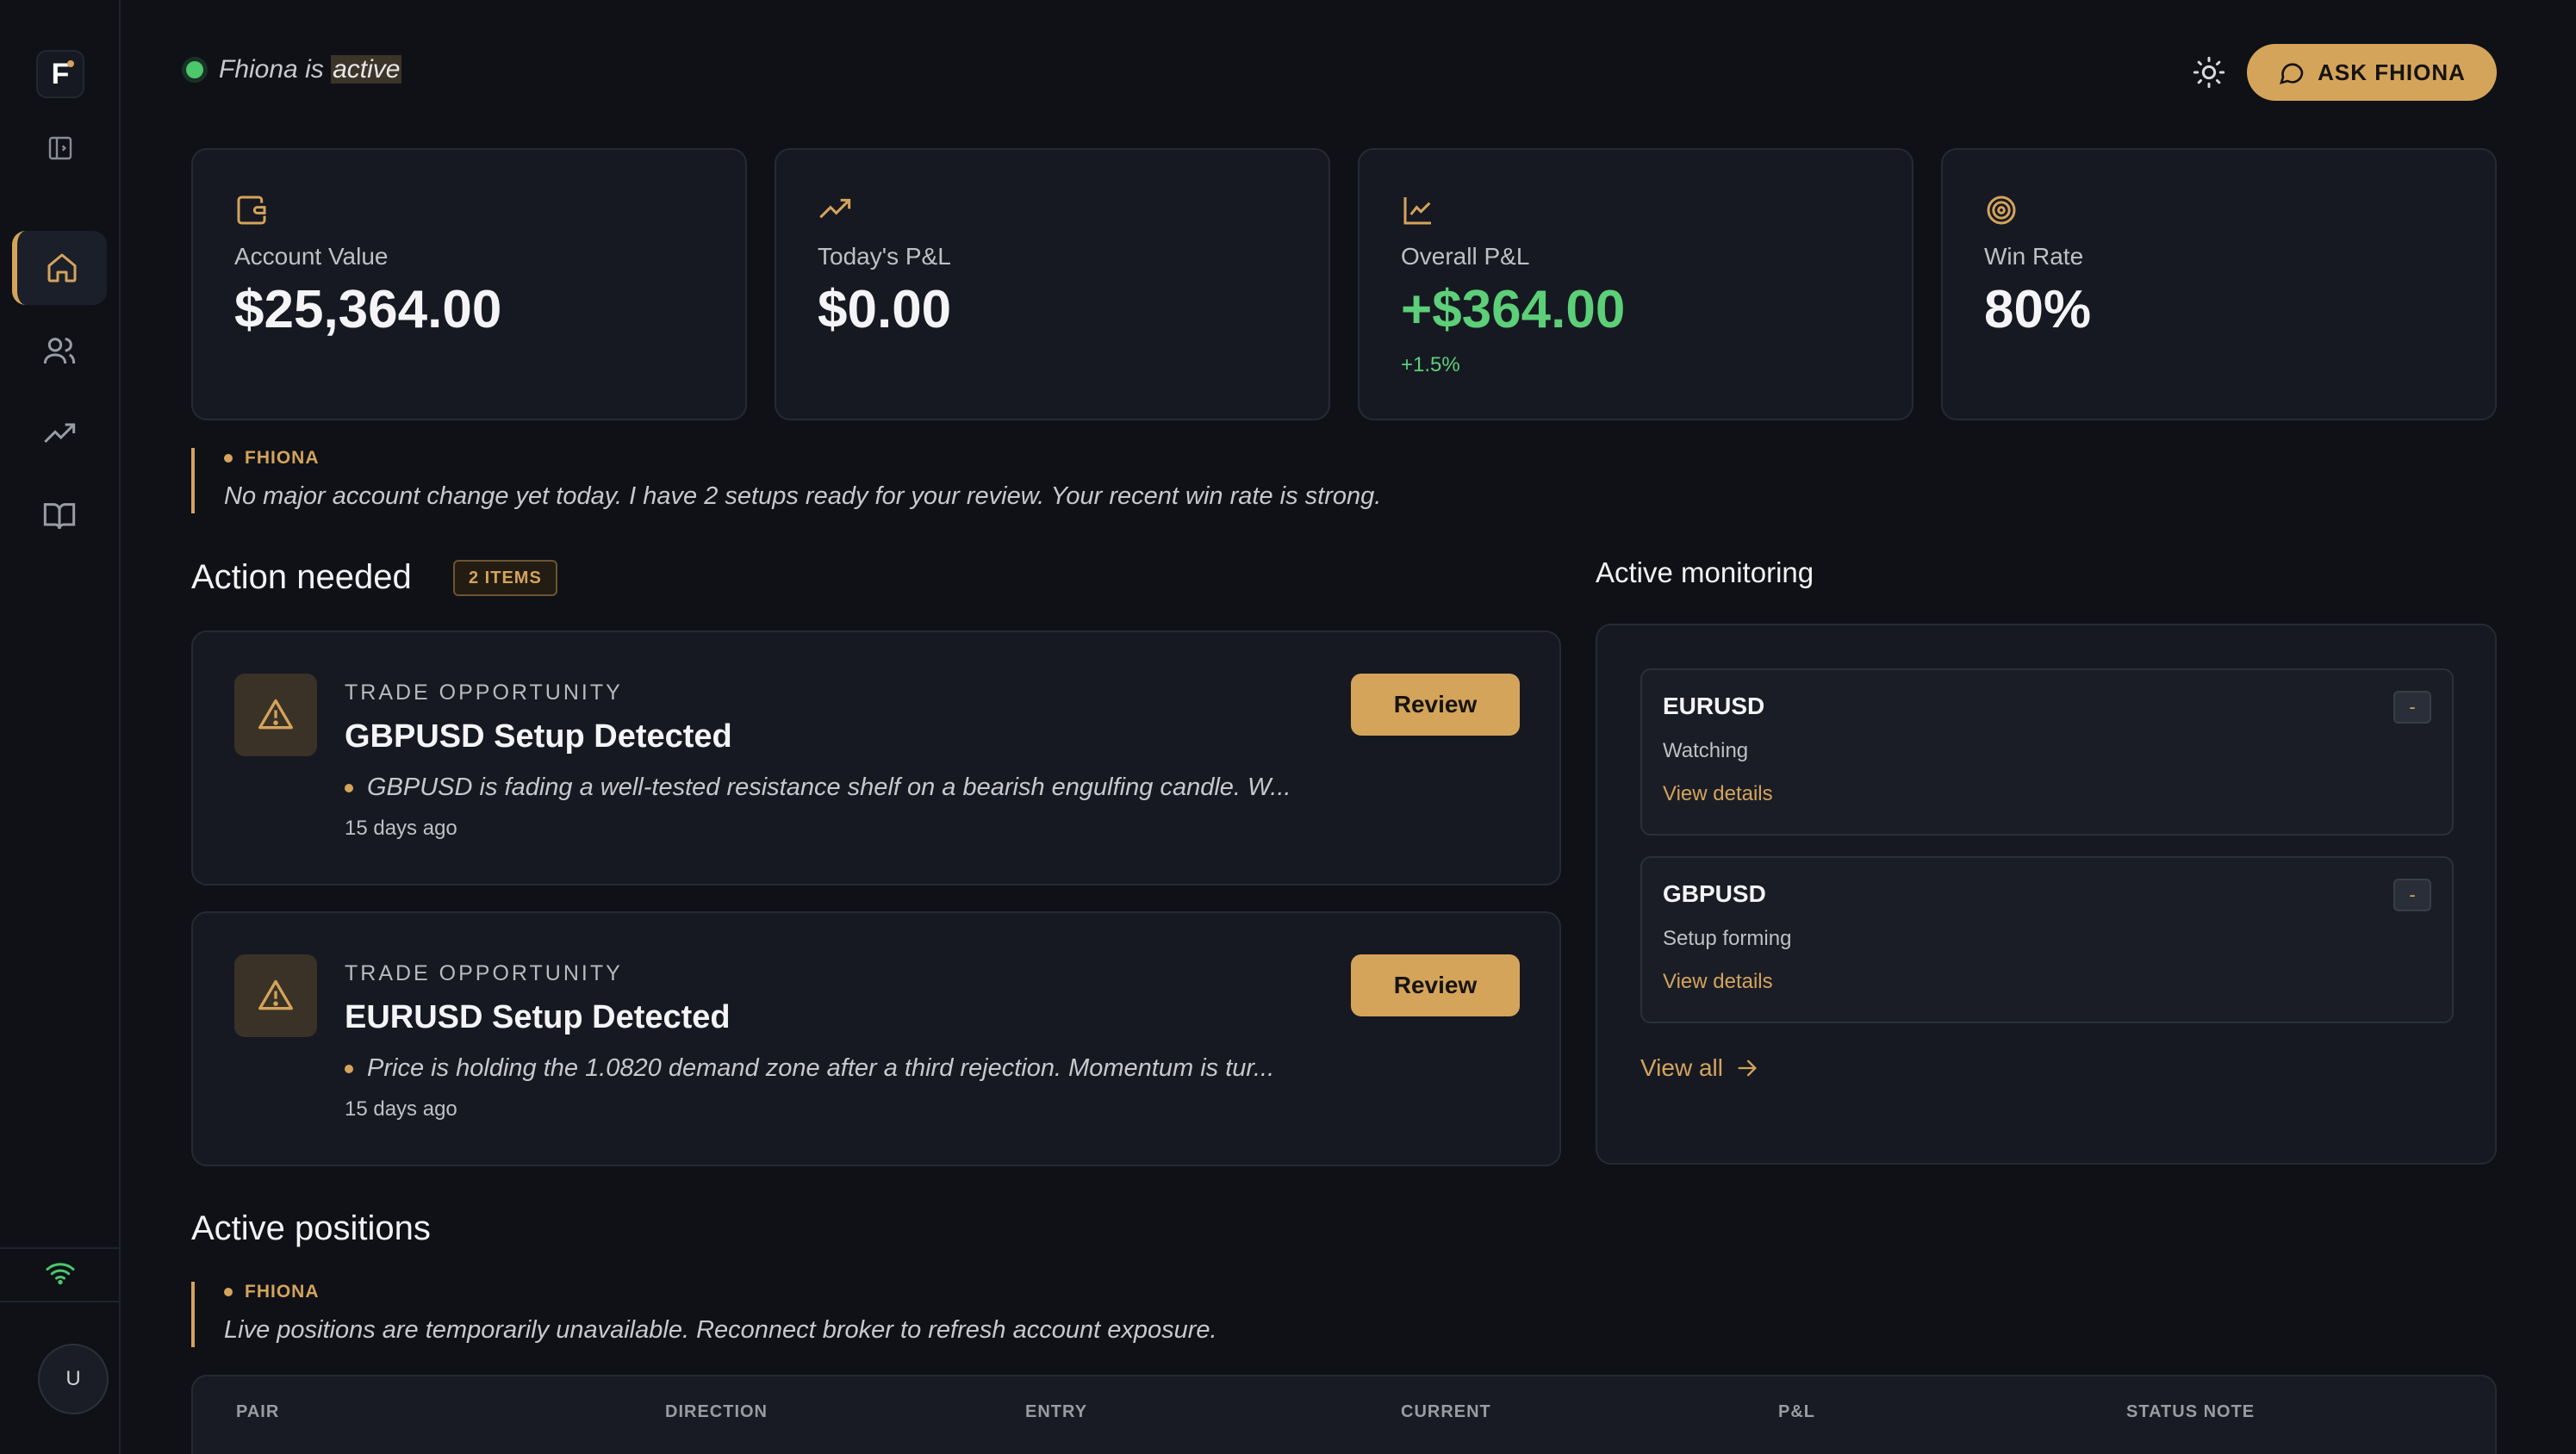 The width and height of the screenshot is (2576, 1454). I want to click on arrow-right-icon, so click(1748, 1068).